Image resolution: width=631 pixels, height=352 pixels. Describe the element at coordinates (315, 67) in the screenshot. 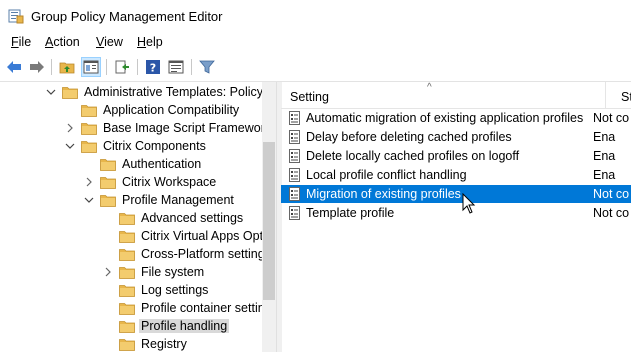

I see `toolbar: ?` at that location.